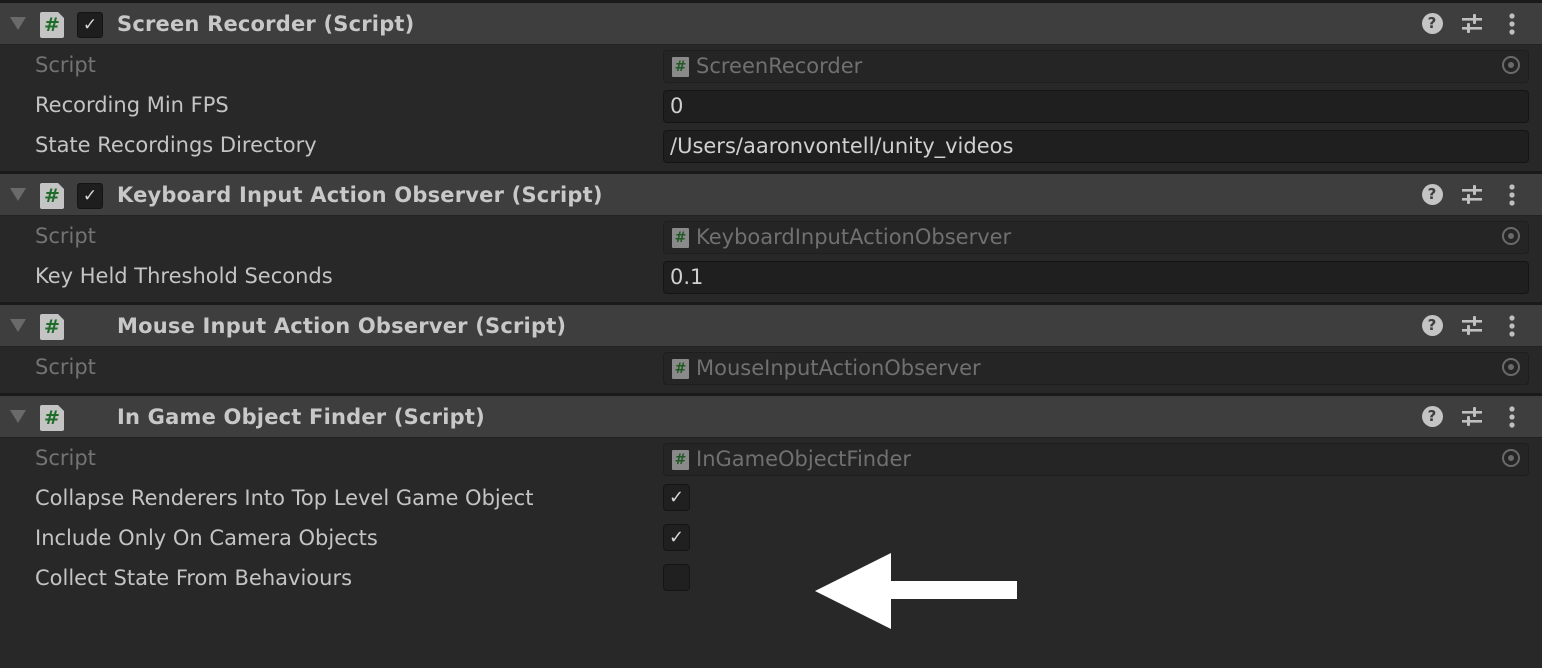 This screenshot has width=1542, height=668. I want to click on state-recordings-directory-input: /Users/aaronvontell/unity_videos, so click(1096, 146).